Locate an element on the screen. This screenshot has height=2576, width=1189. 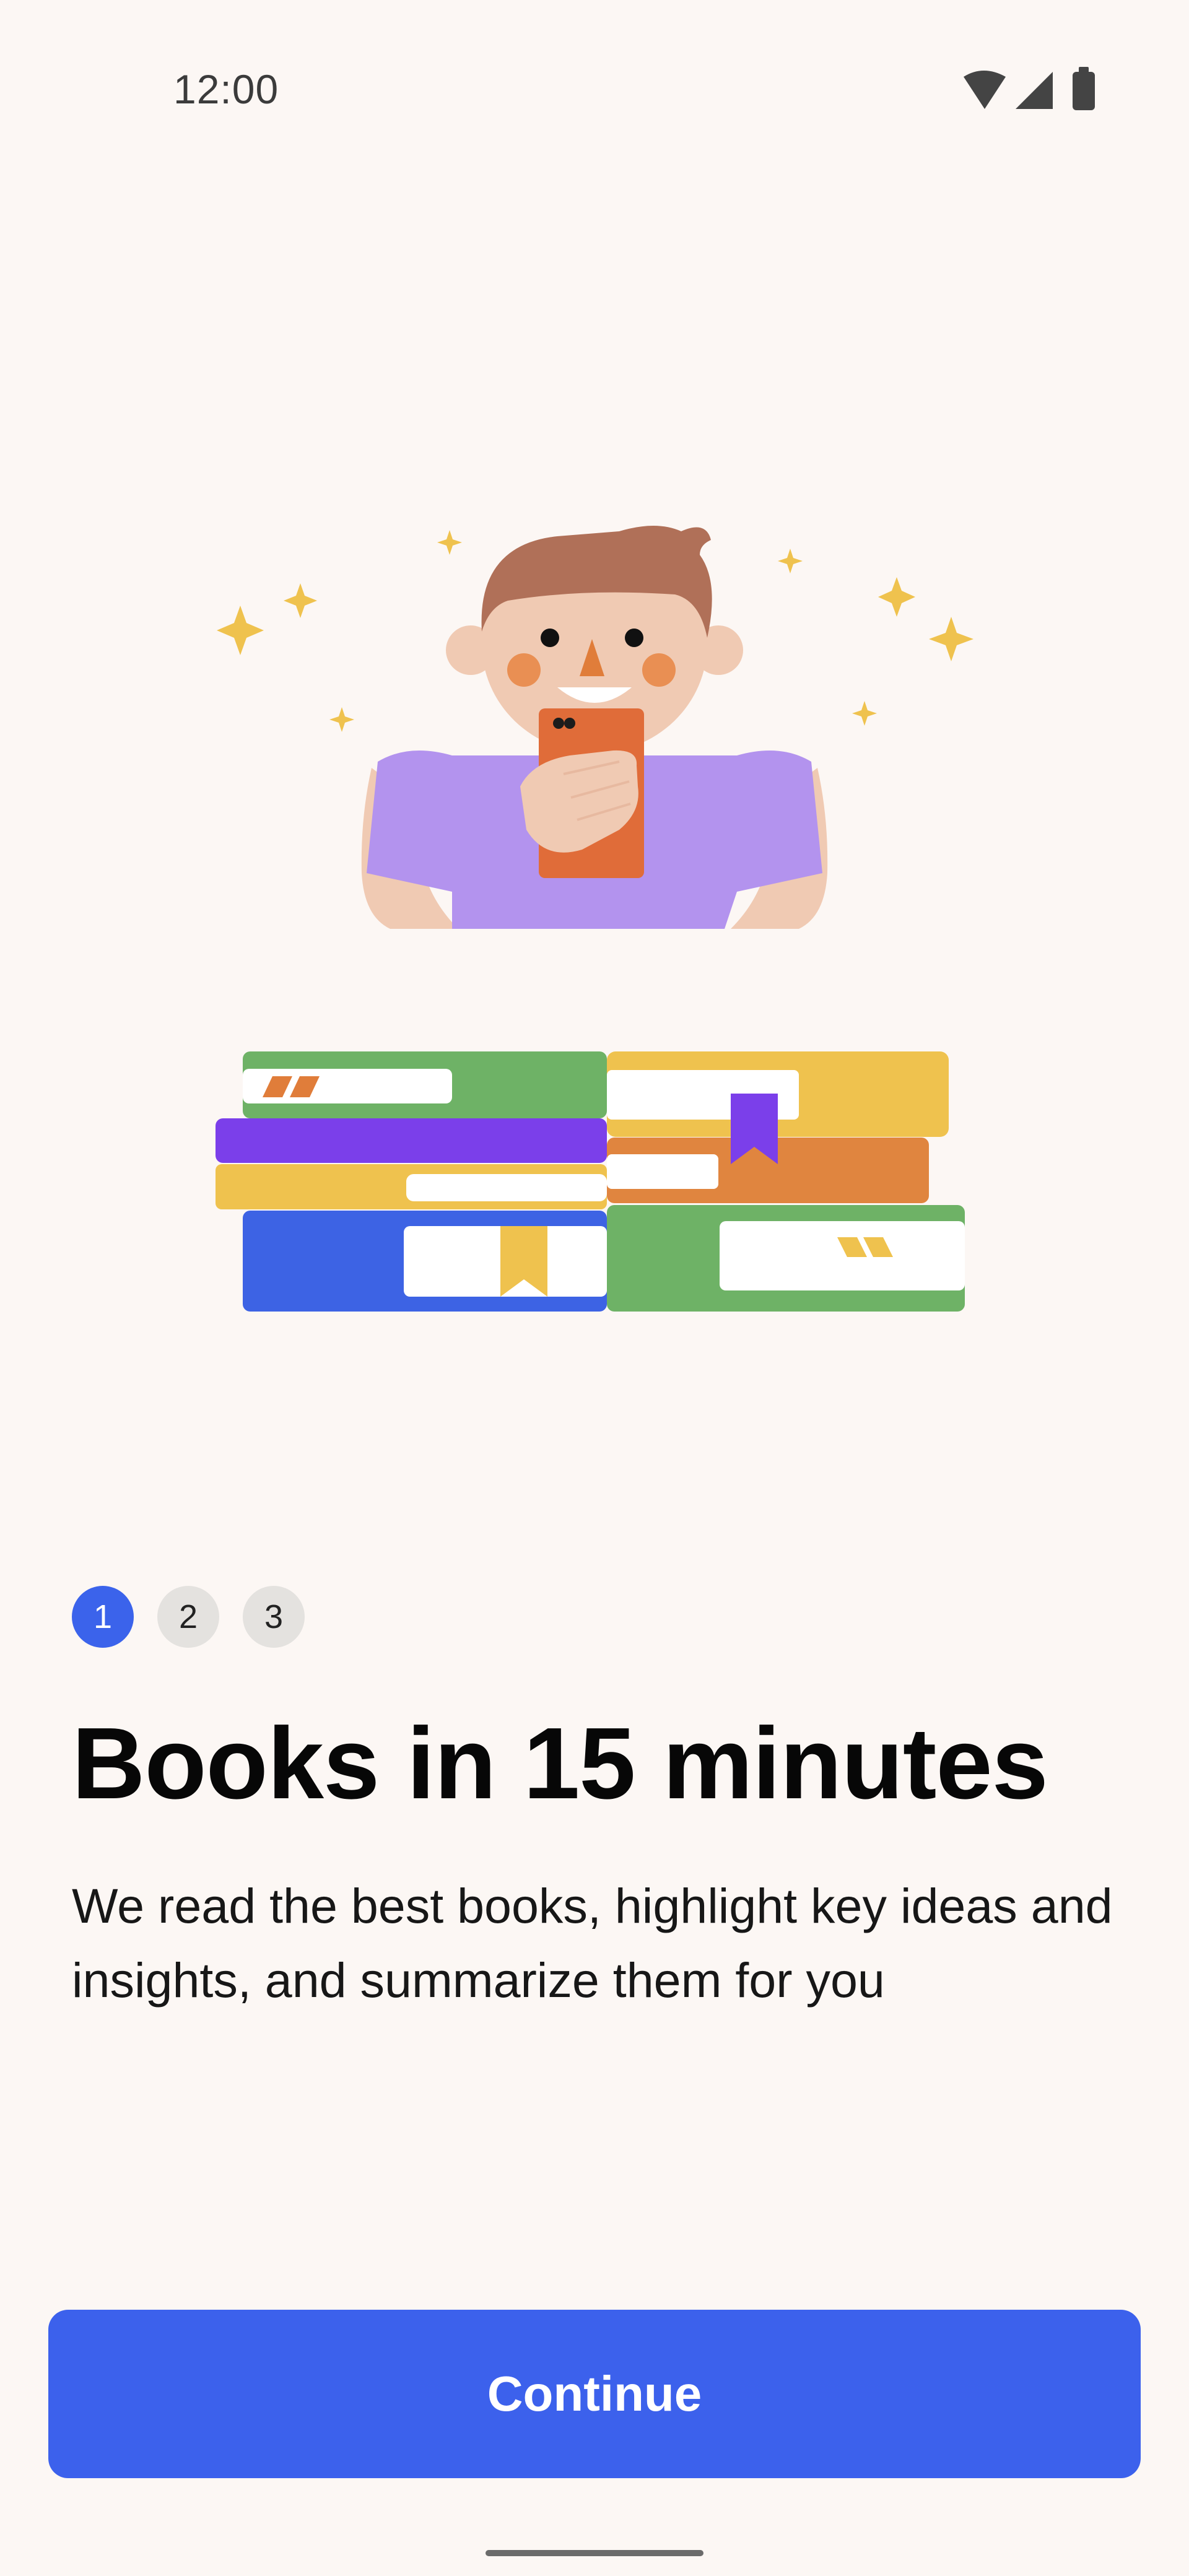
page-title: Books in 15 minutes is located at coordinates (560, 1763).